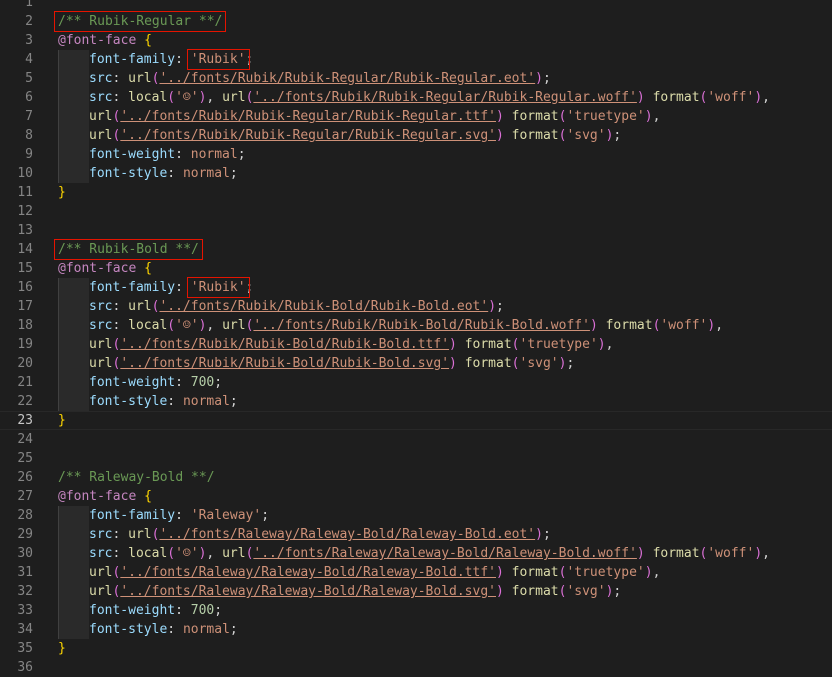 This screenshot has height=677, width=832. What do you see at coordinates (416, 192) in the screenshot?
I see `code-line: 11}` at bounding box center [416, 192].